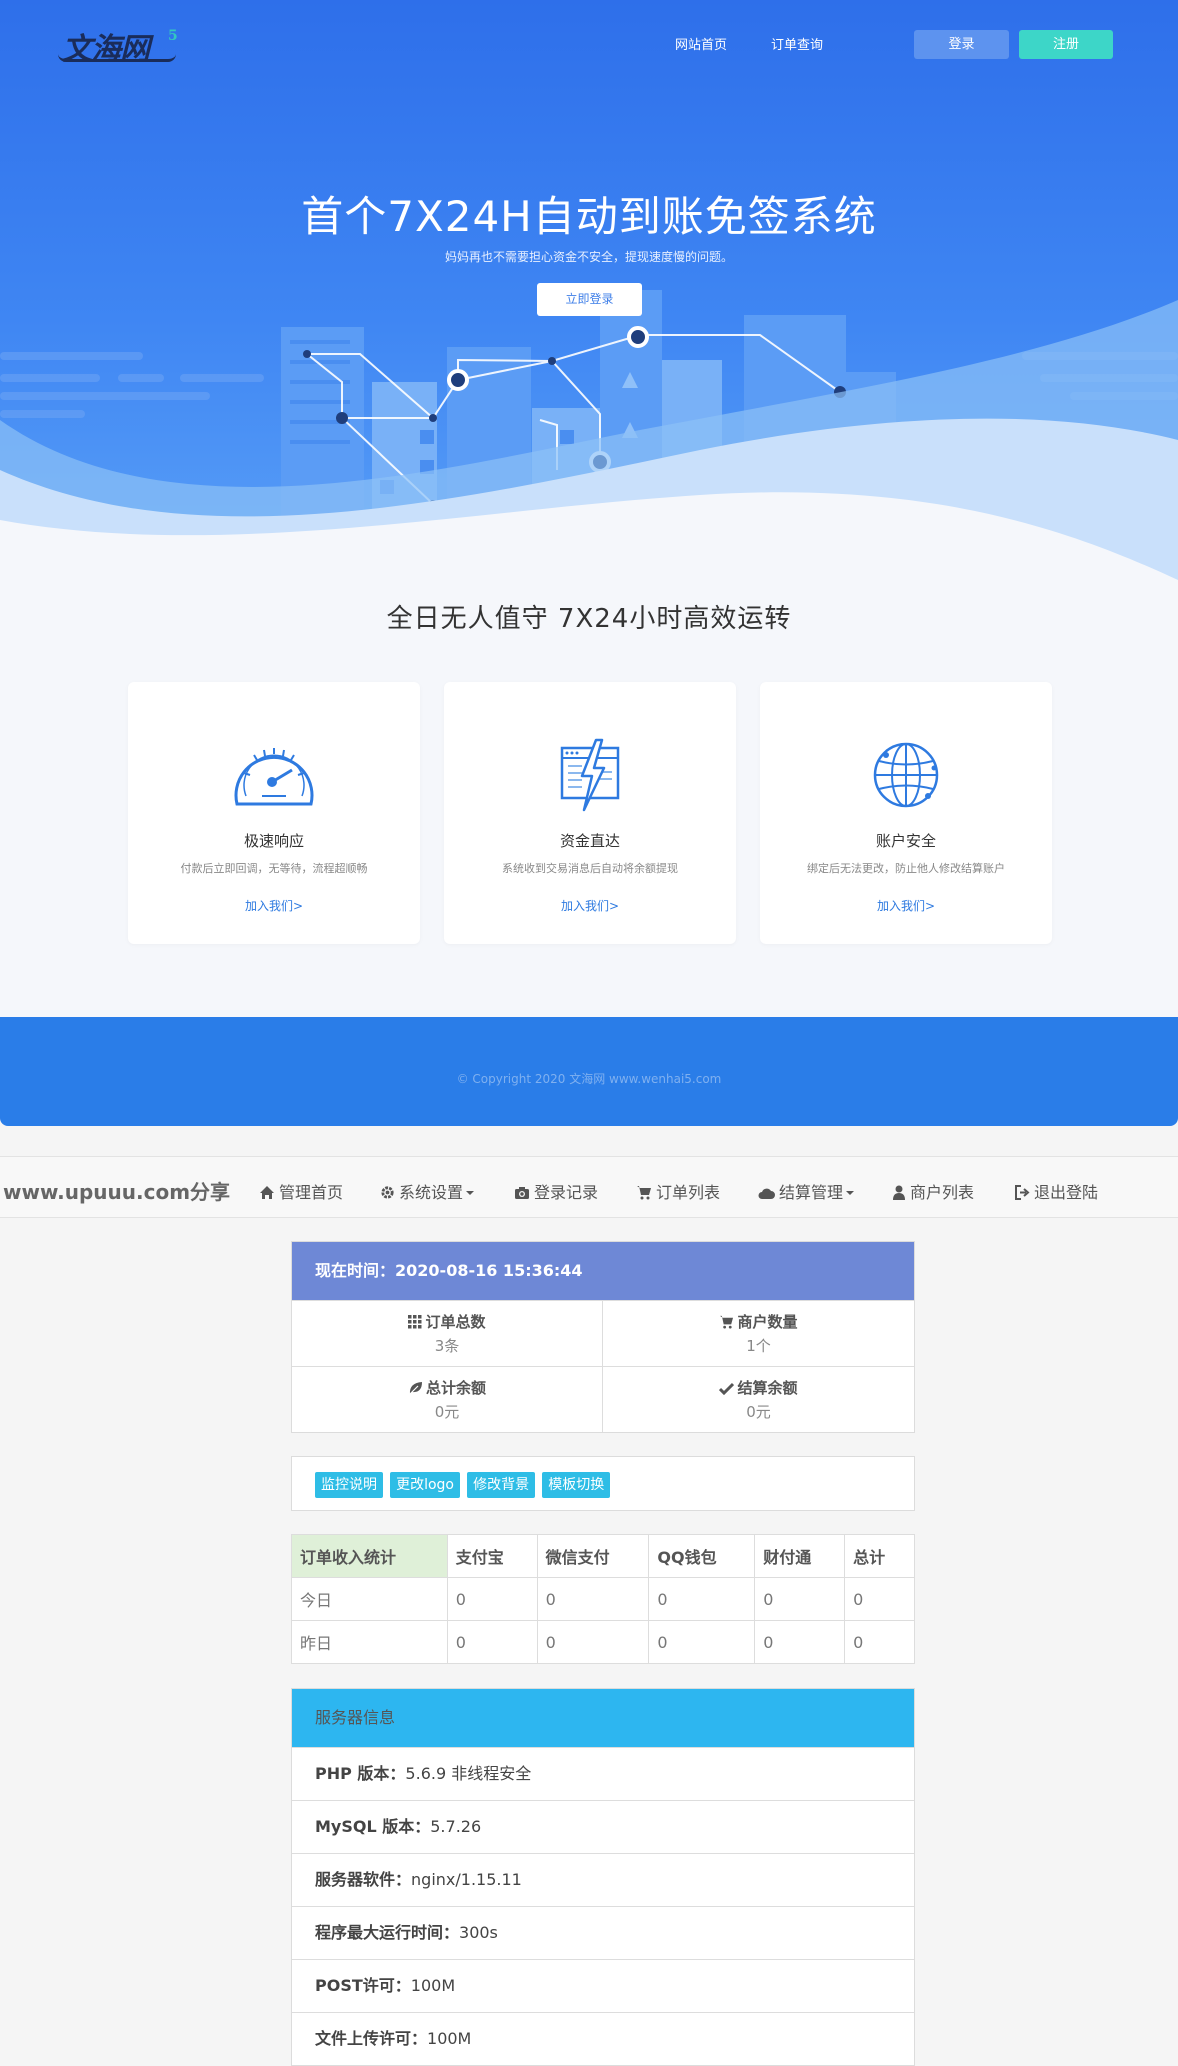 Image resolution: width=1178 pixels, height=2066 pixels. Describe the element at coordinates (415, 1322) in the screenshot. I see `grid-icon` at that location.